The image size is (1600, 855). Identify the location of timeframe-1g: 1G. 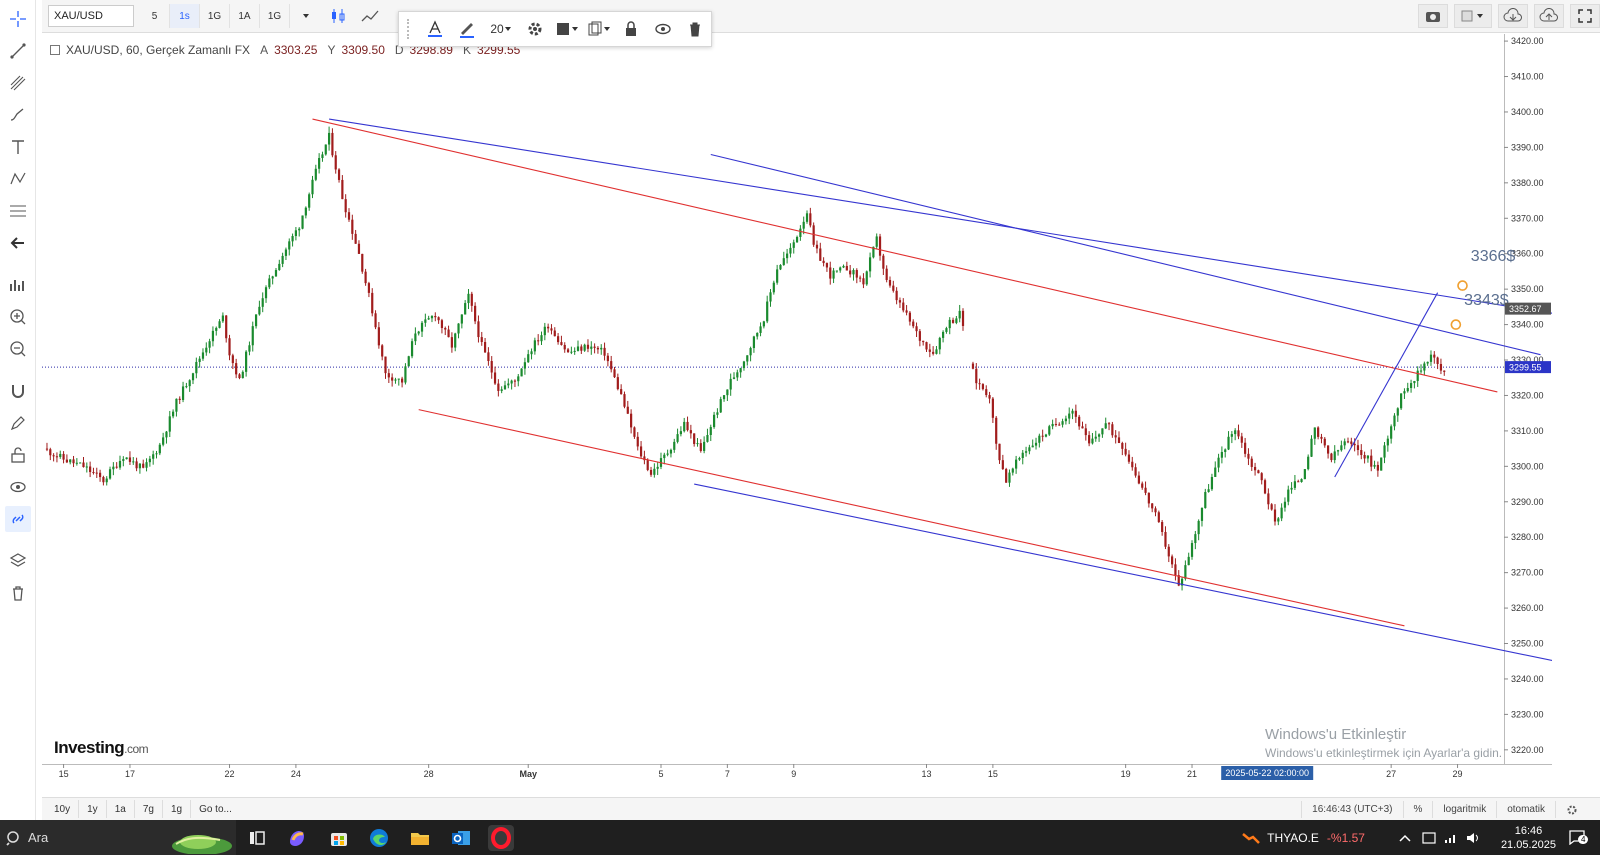
(215, 16).